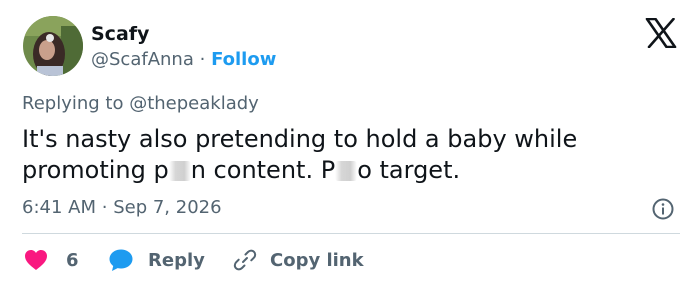 The height and width of the screenshot is (287, 700). I want to click on like-button: 6, so click(51, 260).